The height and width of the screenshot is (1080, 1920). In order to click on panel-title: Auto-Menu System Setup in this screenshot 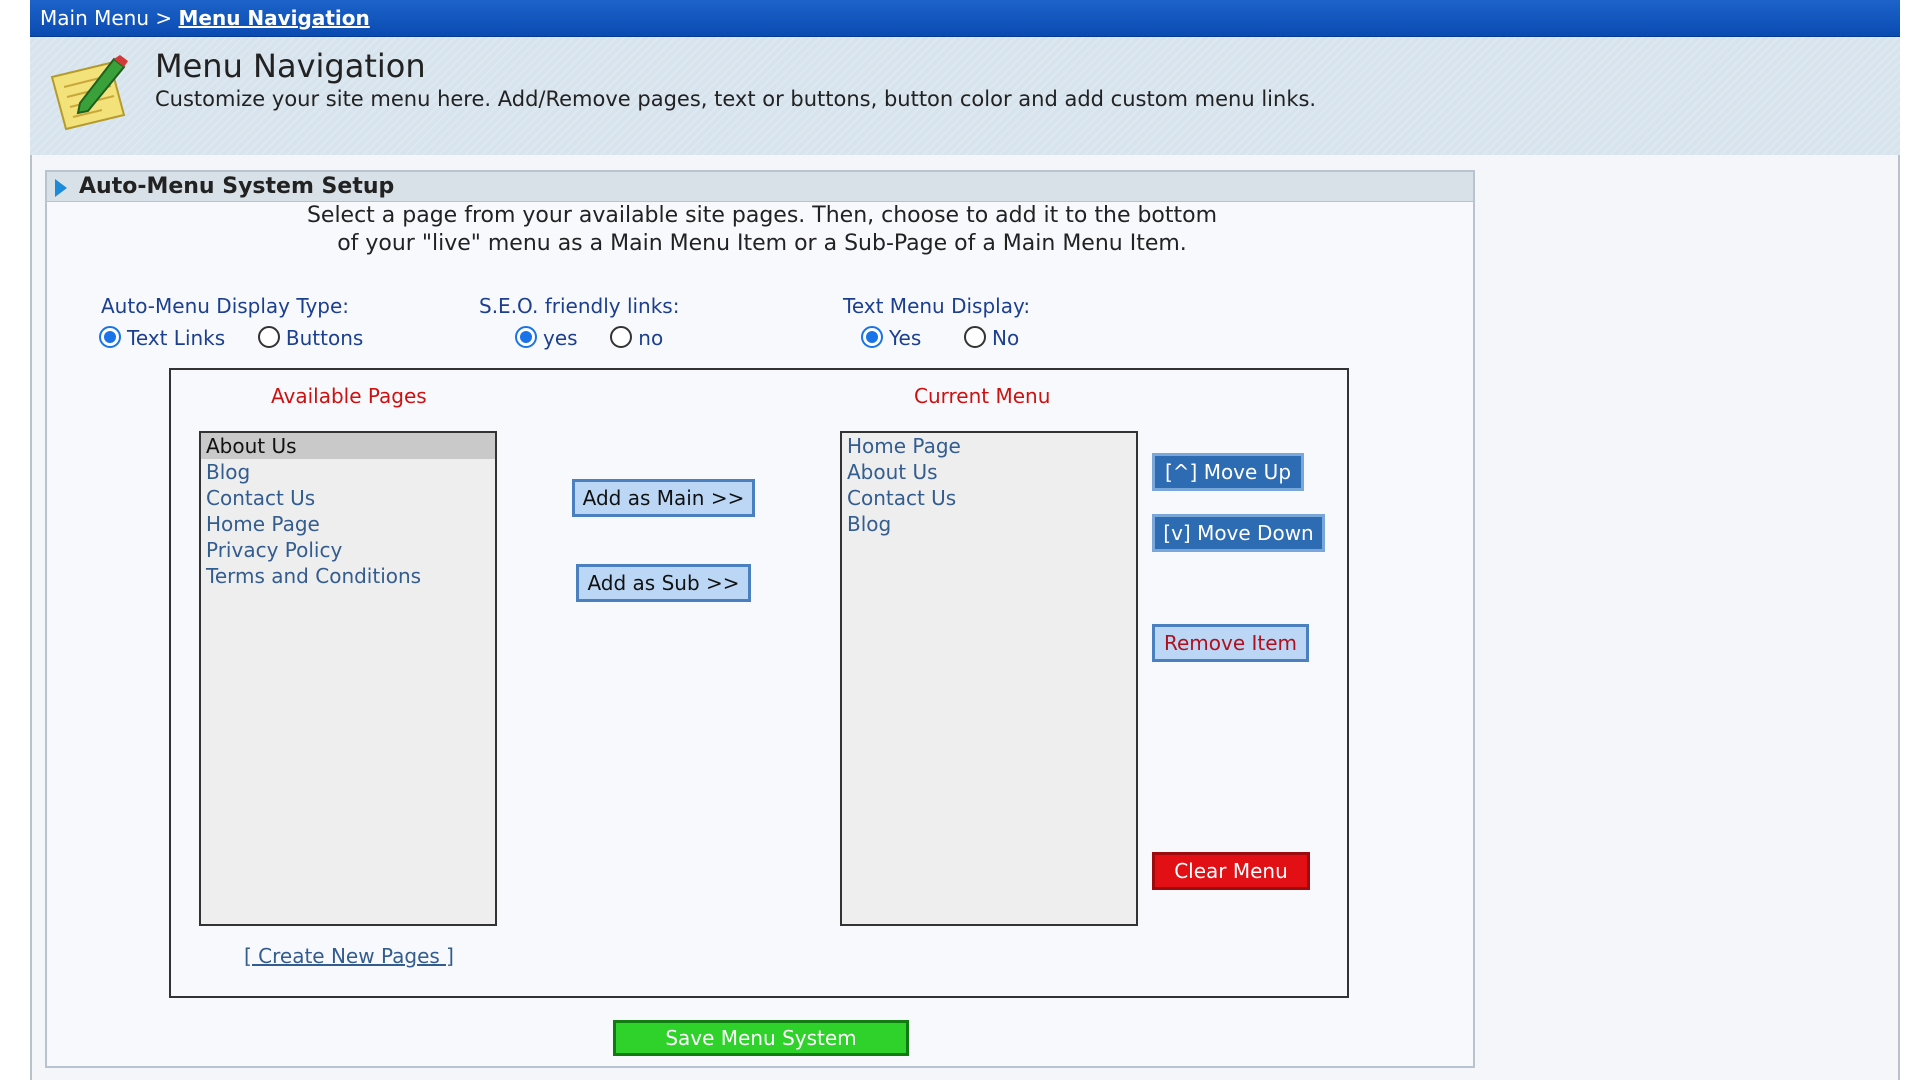, I will do `click(237, 186)`.